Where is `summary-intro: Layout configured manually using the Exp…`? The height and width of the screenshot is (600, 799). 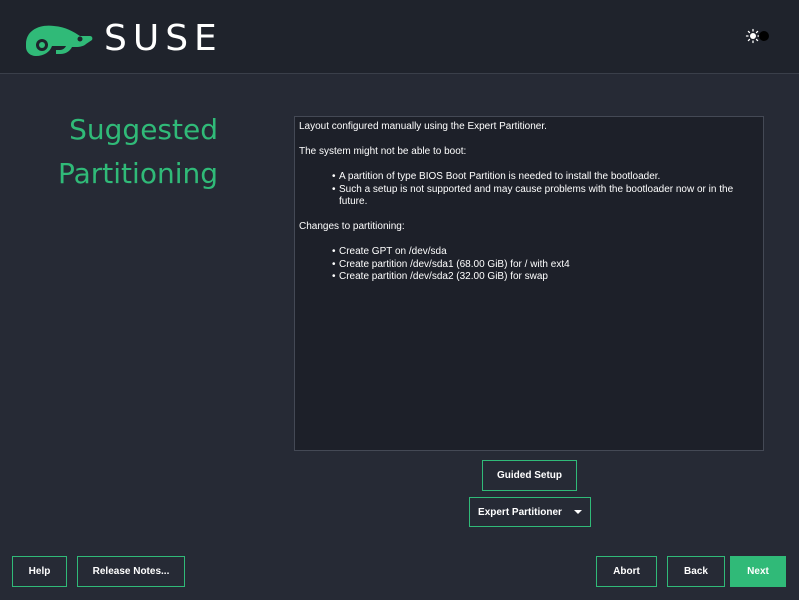
summary-intro: Layout configured manually using the Exp… is located at coordinates (423, 126).